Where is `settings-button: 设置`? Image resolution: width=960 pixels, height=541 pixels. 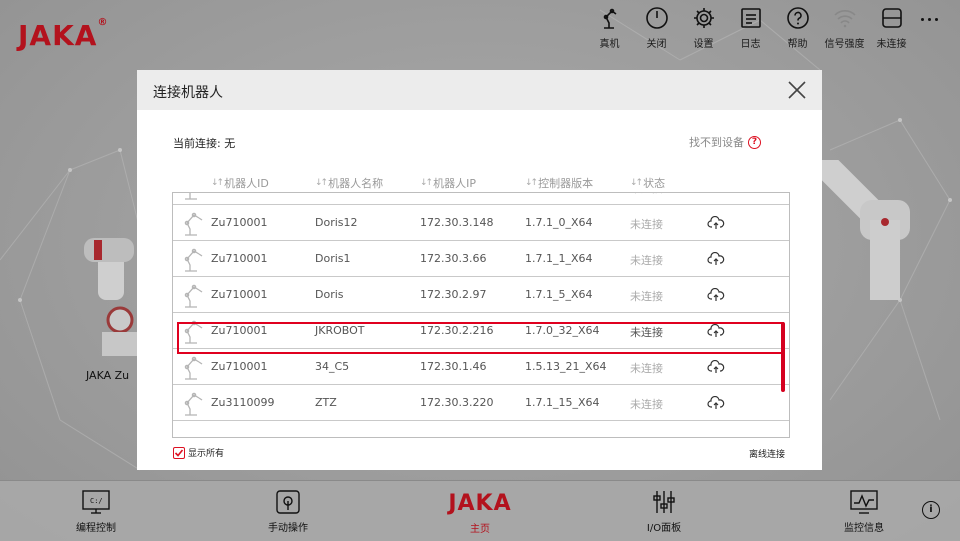
settings-button: 设置 is located at coordinates (703, 28).